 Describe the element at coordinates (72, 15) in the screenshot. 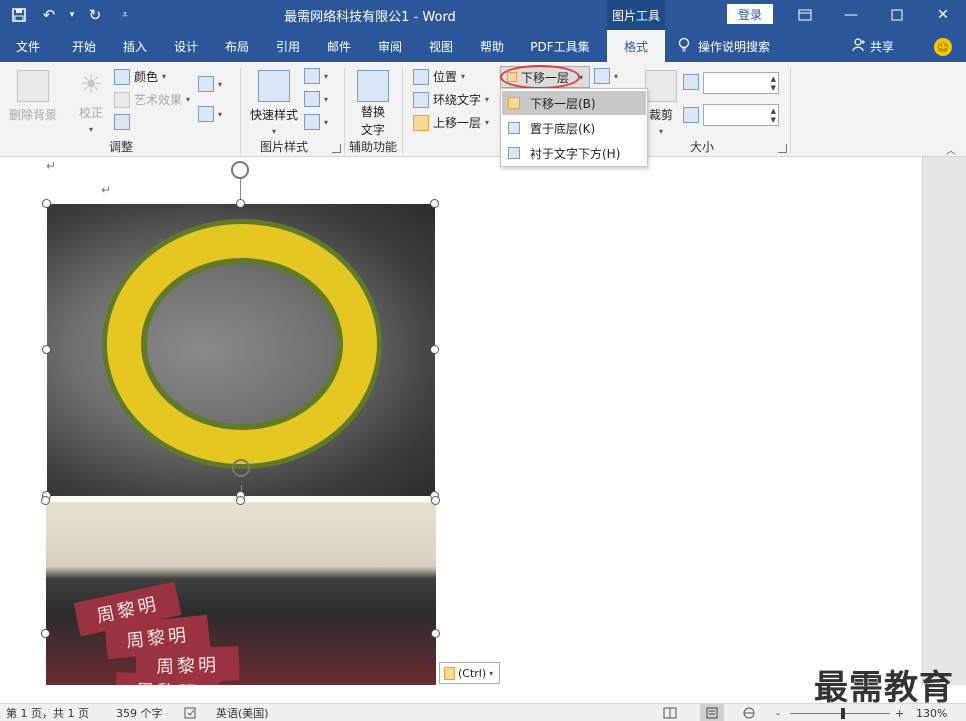

I see `dropdown-arrow-icon: ▾` at that location.